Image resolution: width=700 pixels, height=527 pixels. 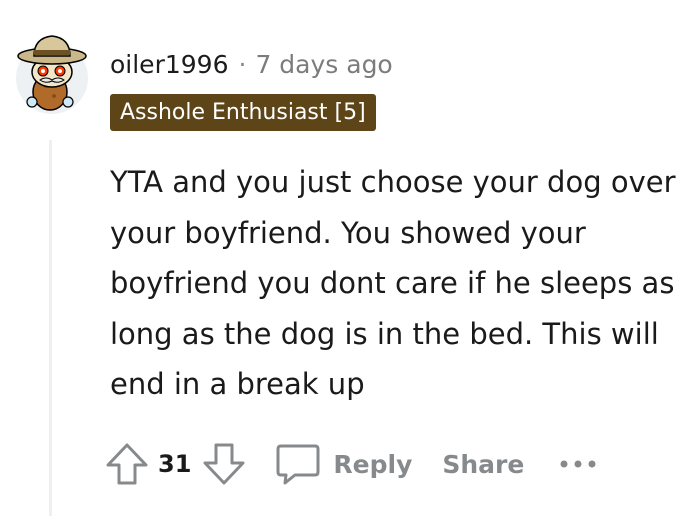 I want to click on more-options-button, so click(x=578, y=464).